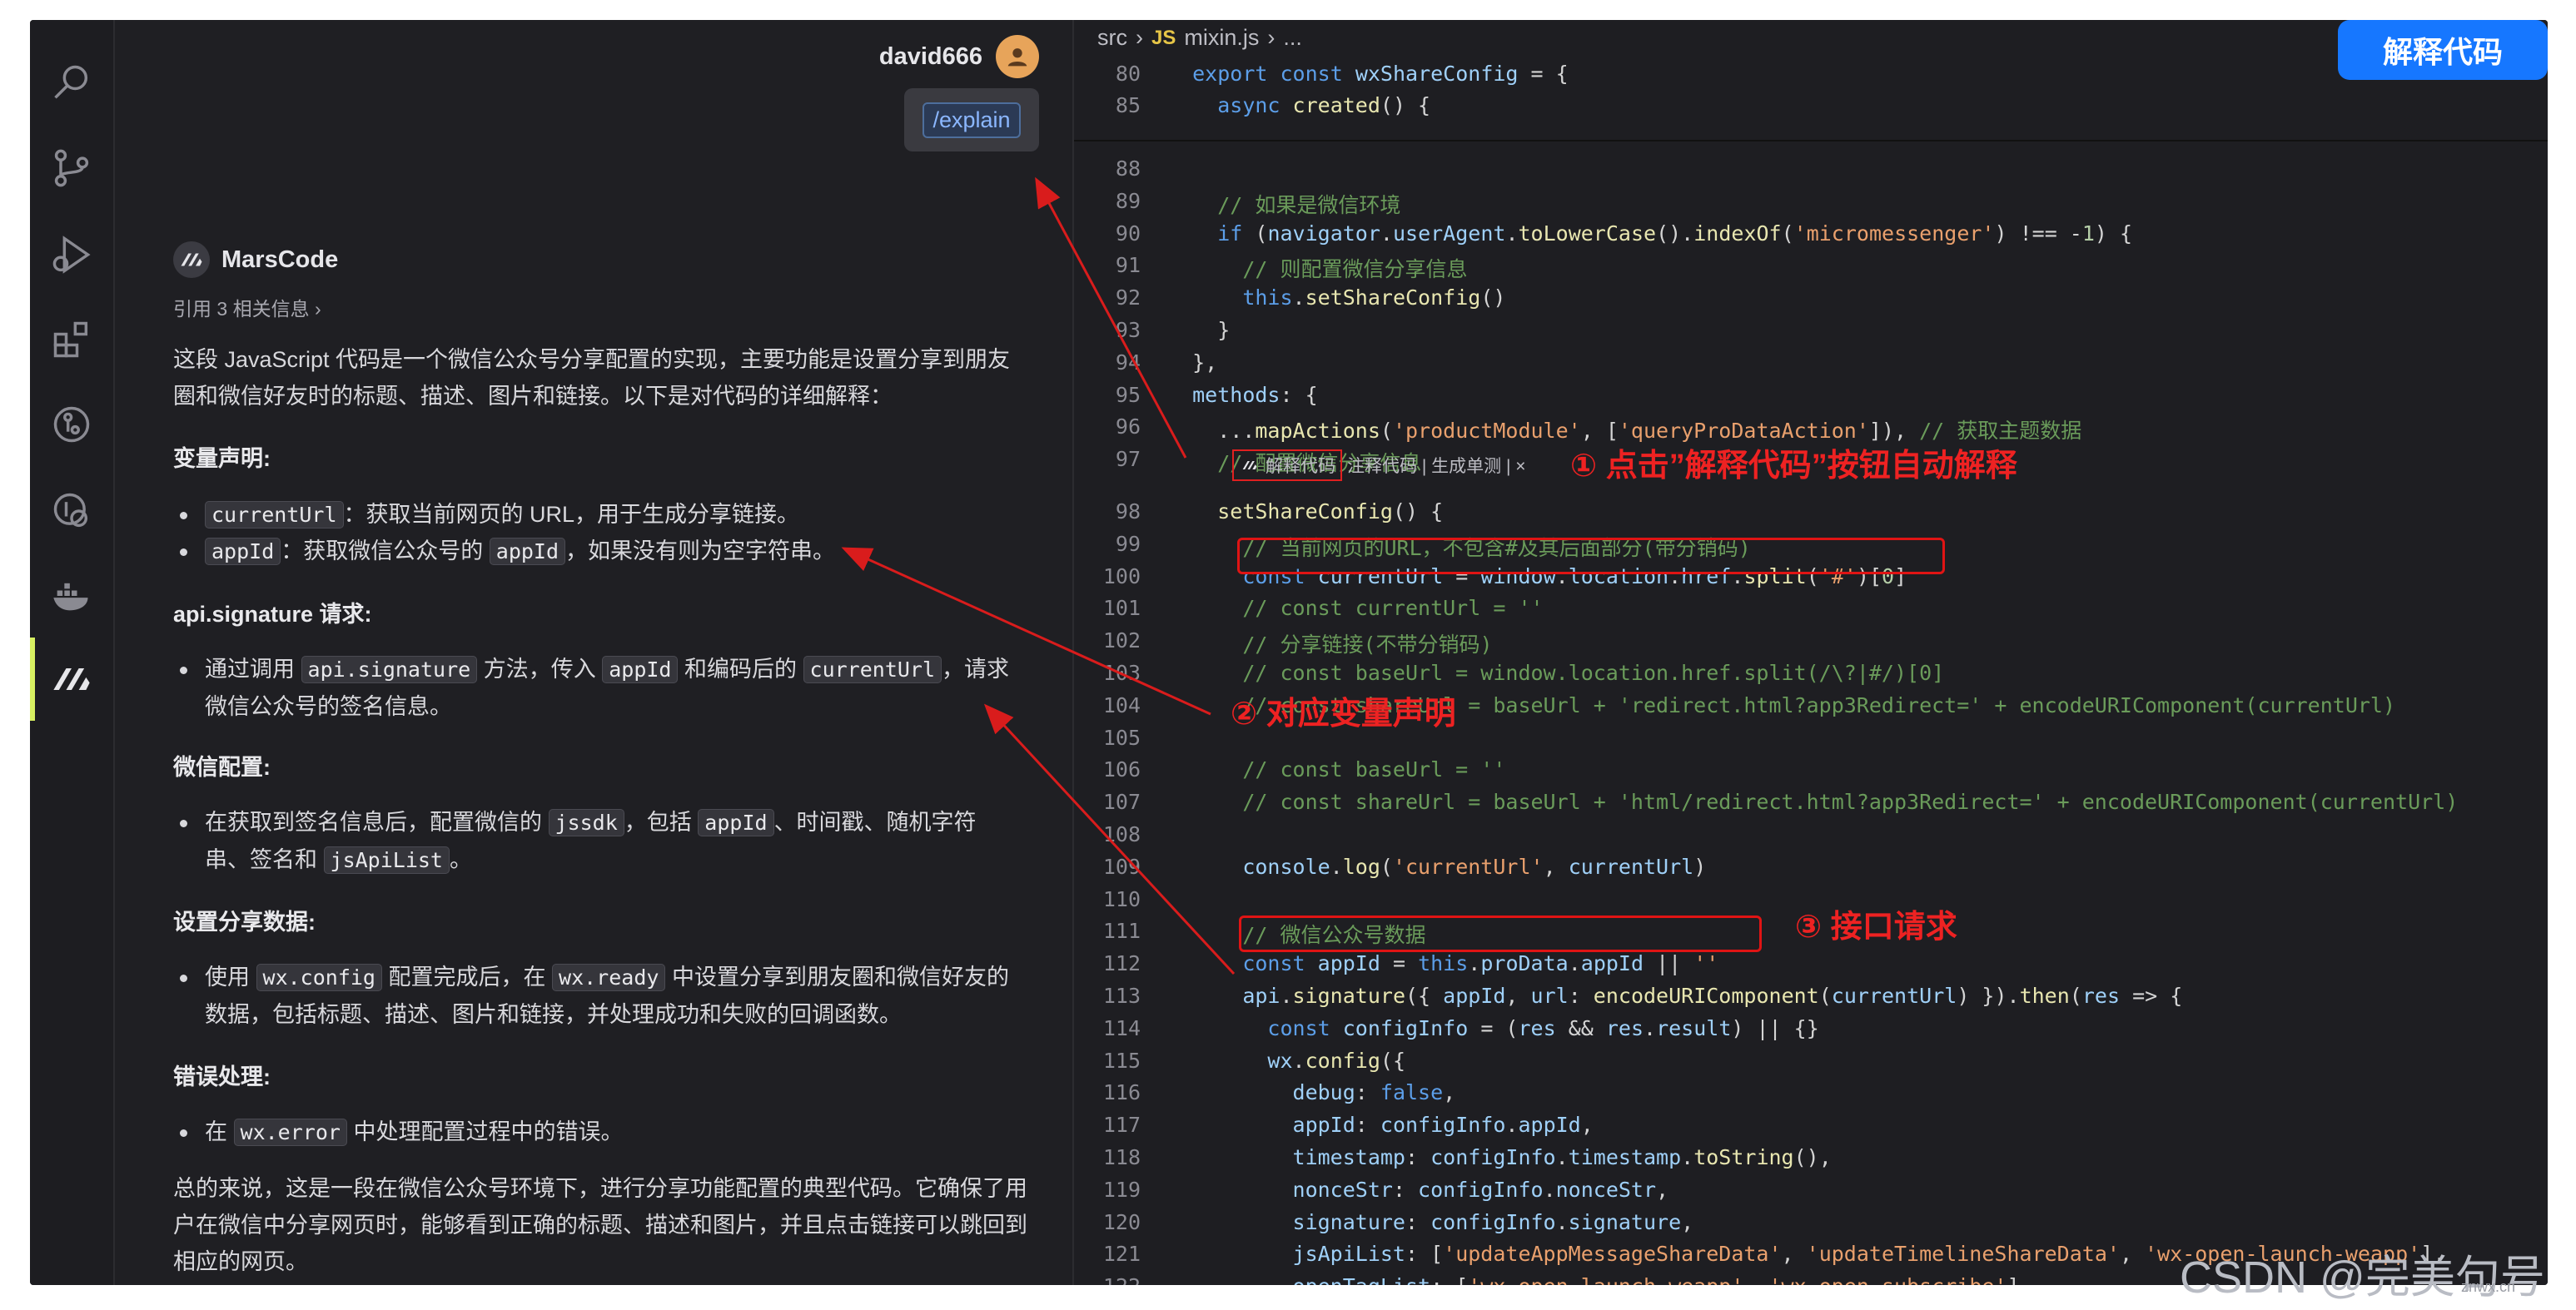  What do you see at coordinates (1026, 631) in the screenshot?
I see `arrow-to-variables` at bounding box center [1026, 631].